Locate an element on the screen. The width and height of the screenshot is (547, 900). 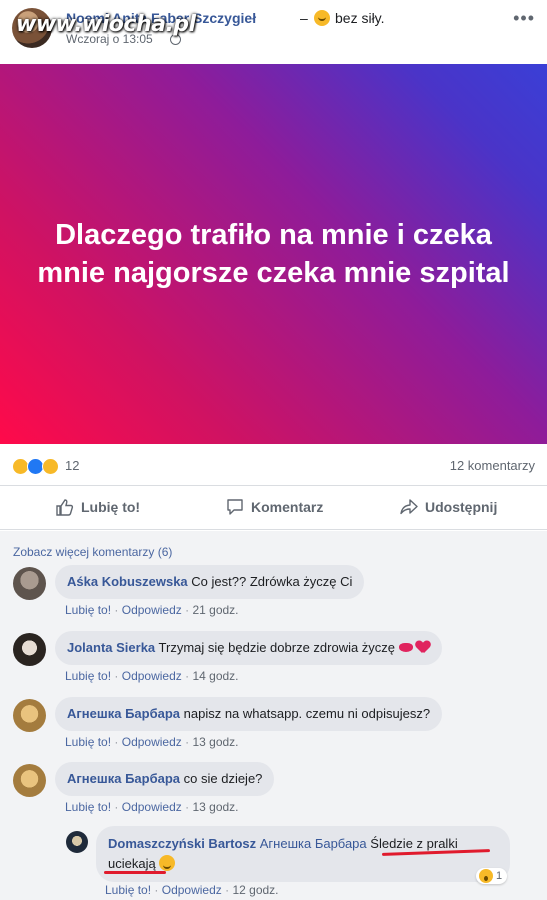
comment-meta: Lubię to! · Odpowiedz · 21 godz. is located at coordinates (152, 610).